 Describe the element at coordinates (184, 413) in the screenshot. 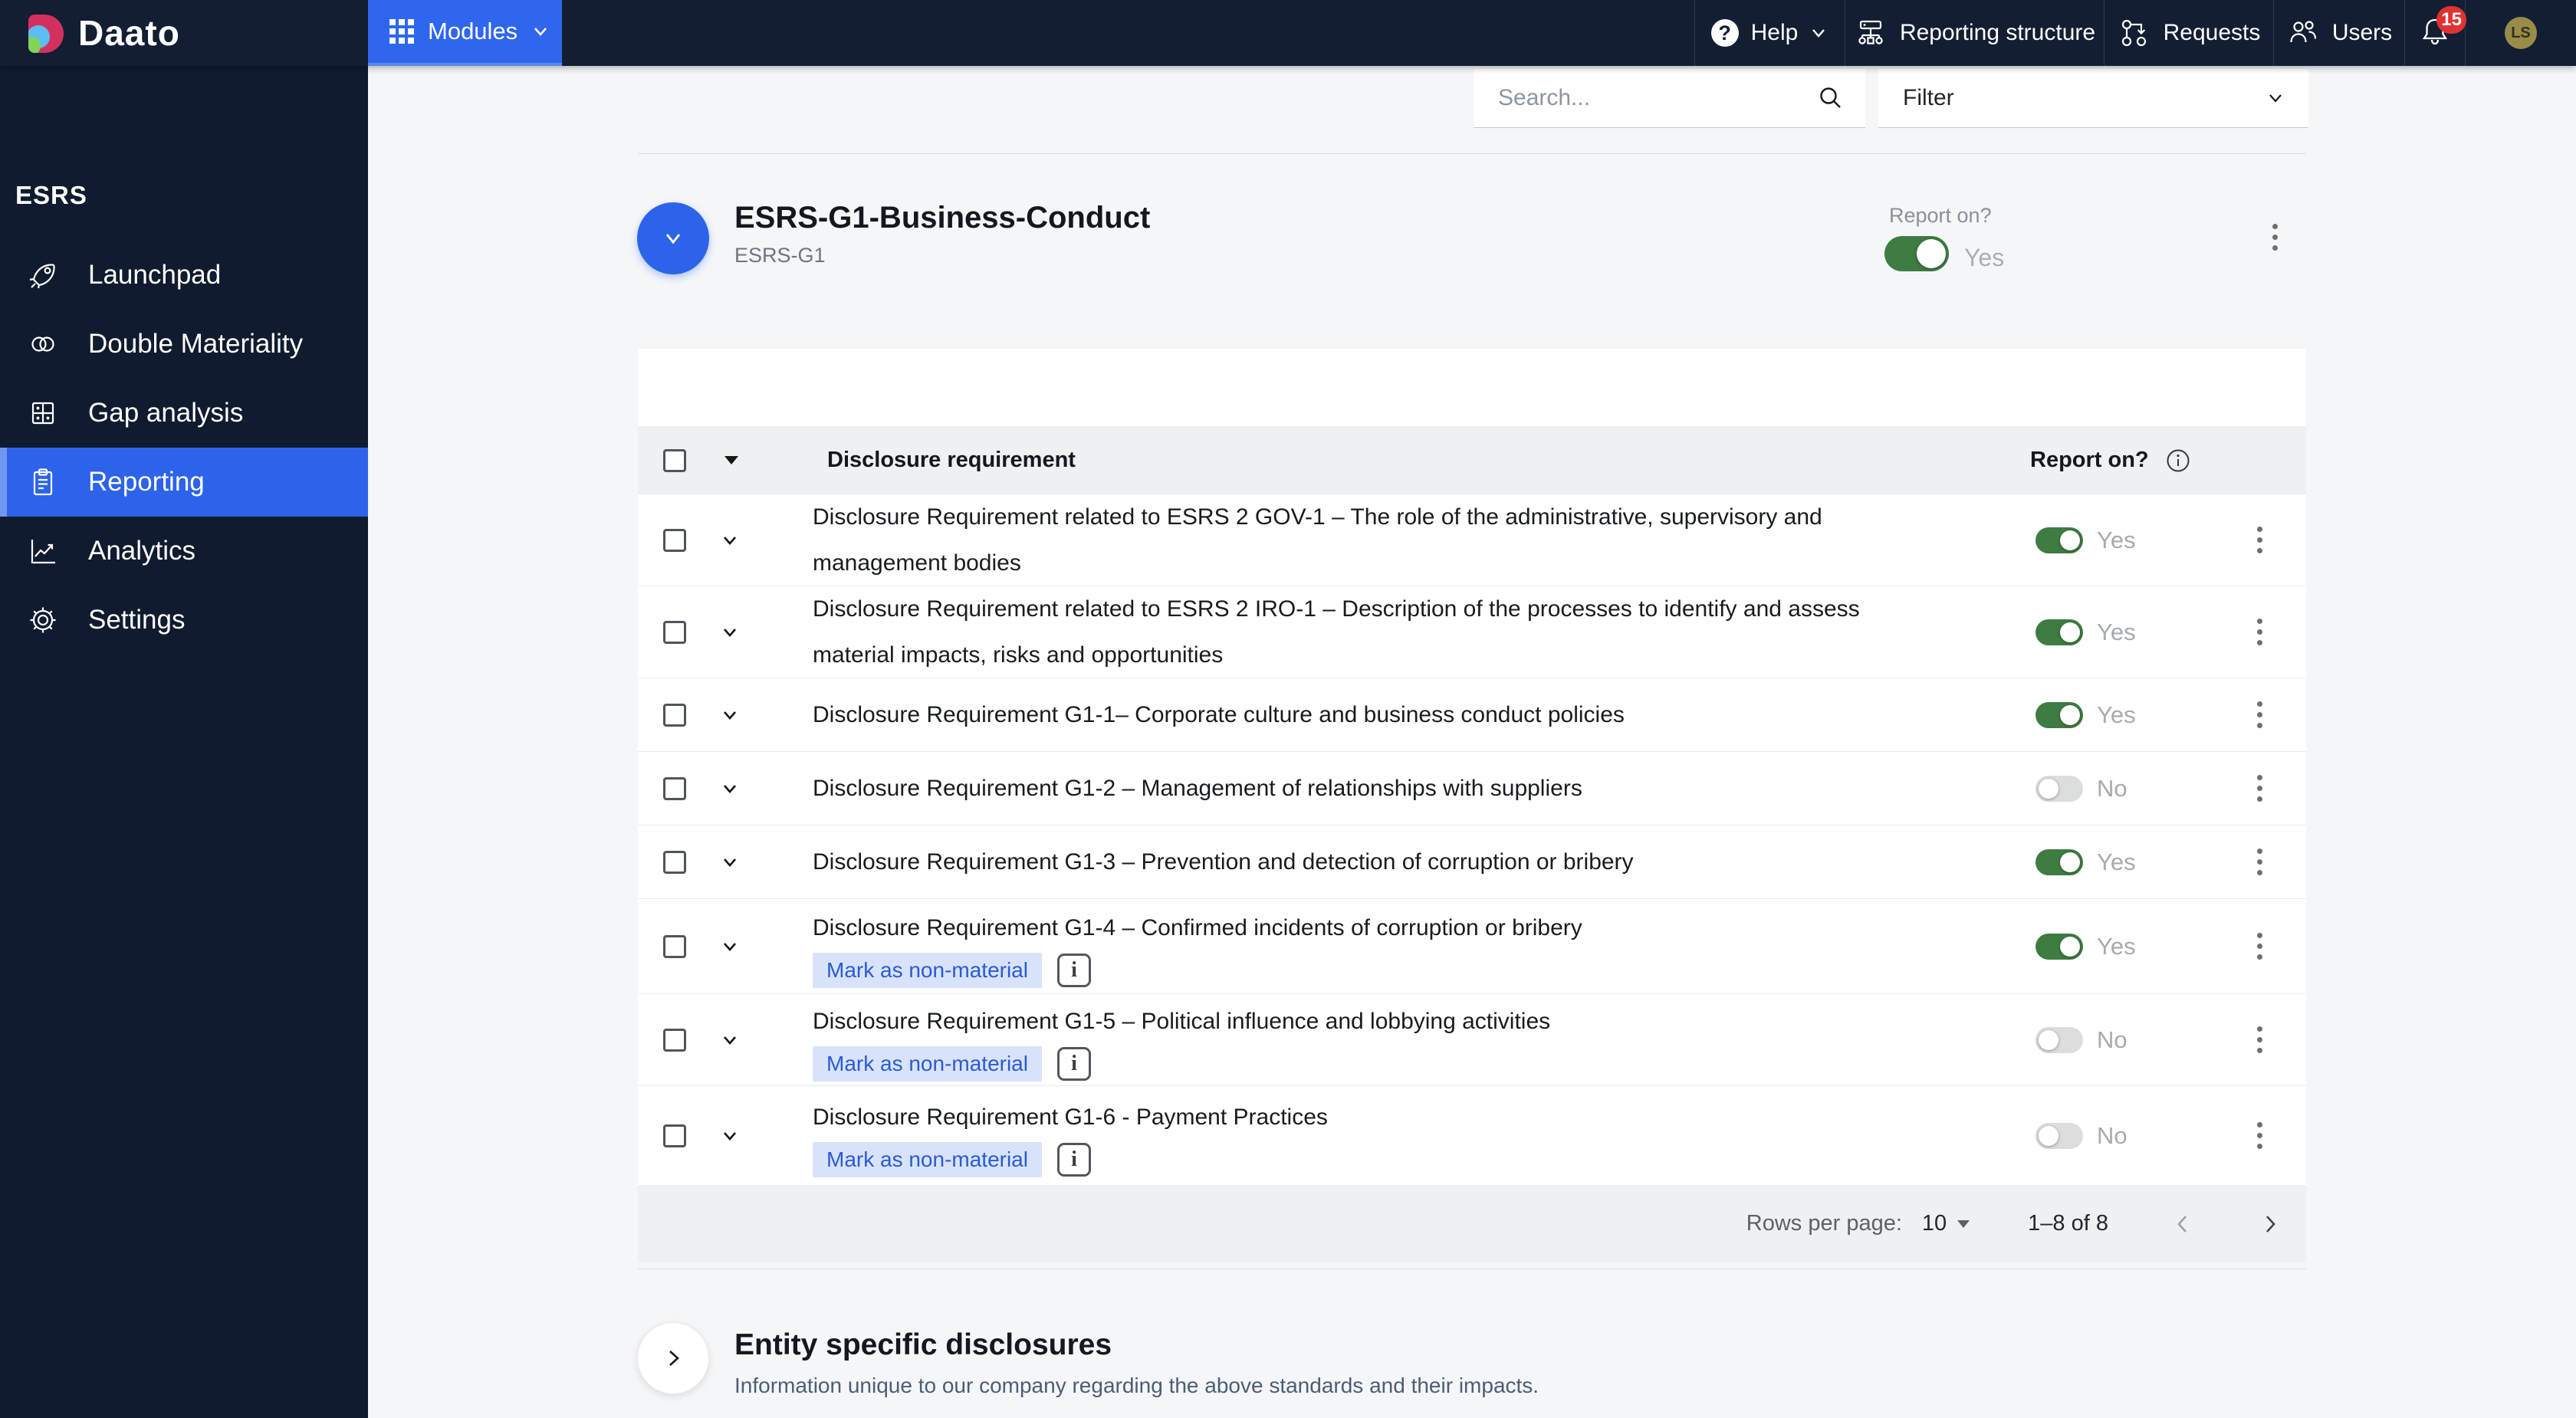

I see `sidebar-item-gap-analysis: Gap analysis` at that location.